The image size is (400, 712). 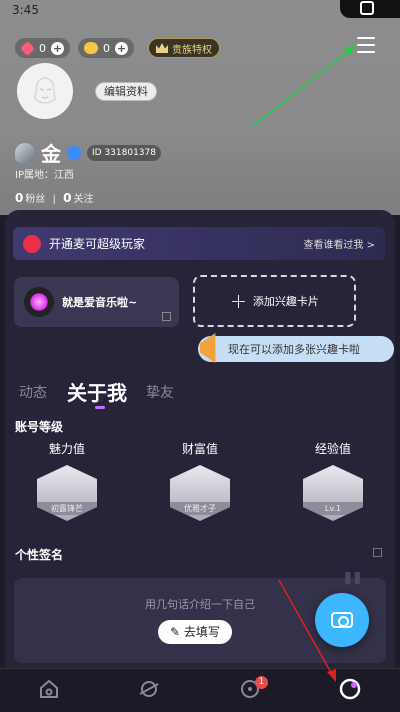 I want to click on add-gems-icon: +, so click(x=57, y=48).